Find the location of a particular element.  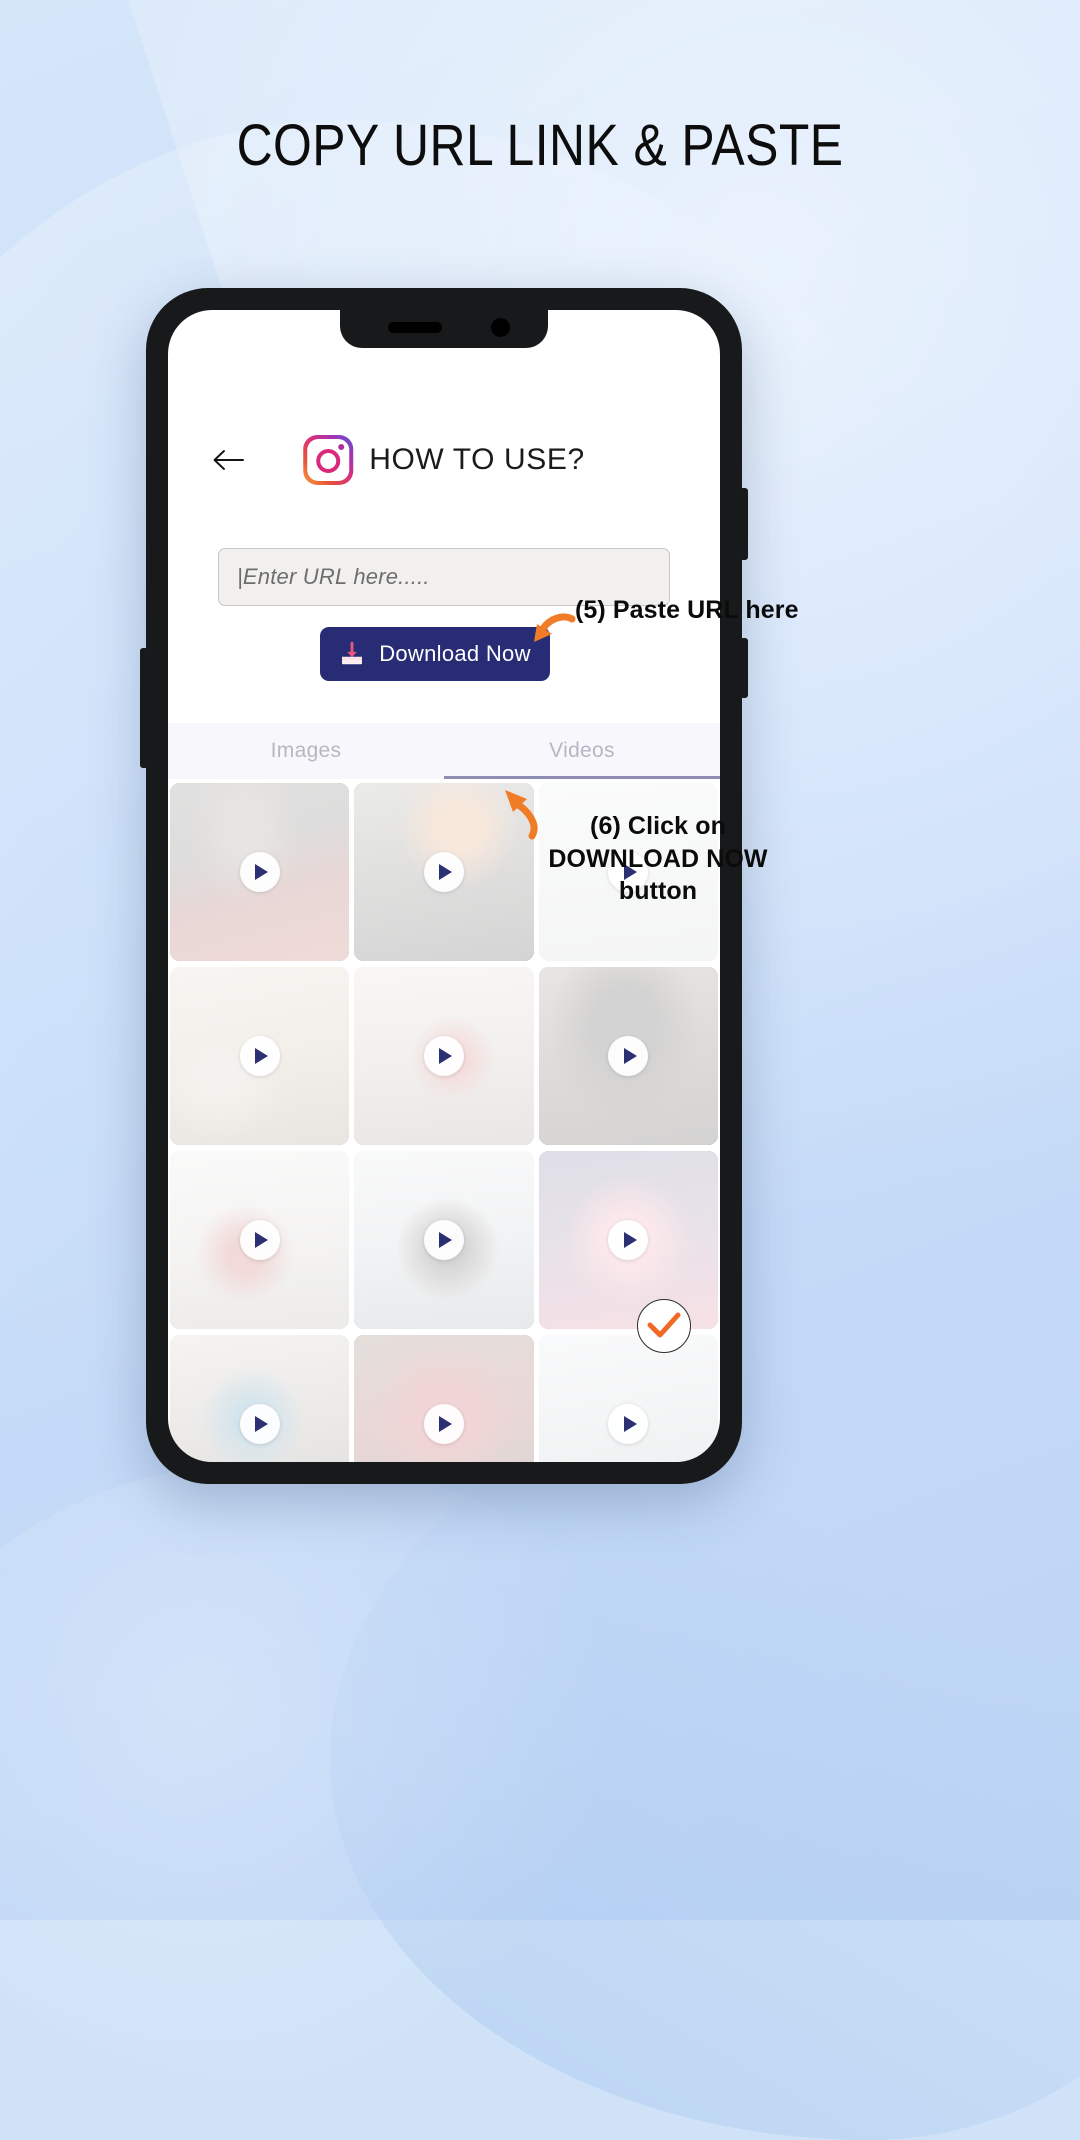

tab-images-label: Images is located at coordinates (306, 750).